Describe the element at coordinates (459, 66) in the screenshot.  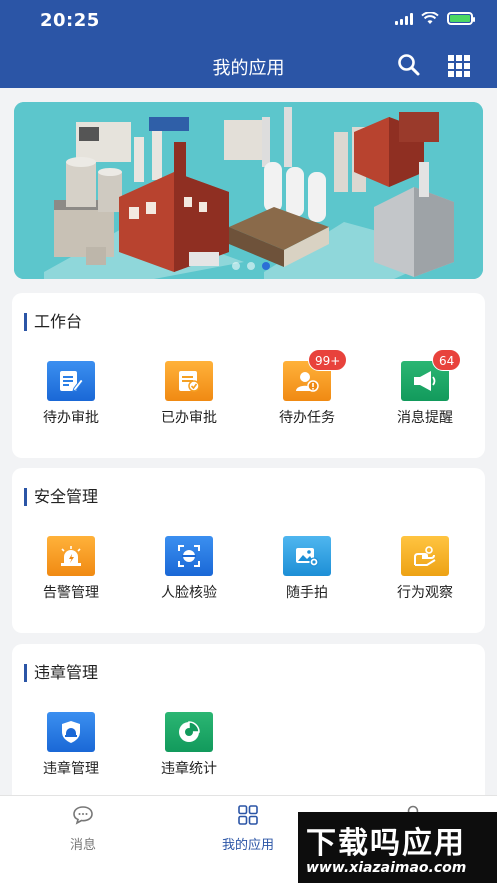
I see `grid-icon` at that location.